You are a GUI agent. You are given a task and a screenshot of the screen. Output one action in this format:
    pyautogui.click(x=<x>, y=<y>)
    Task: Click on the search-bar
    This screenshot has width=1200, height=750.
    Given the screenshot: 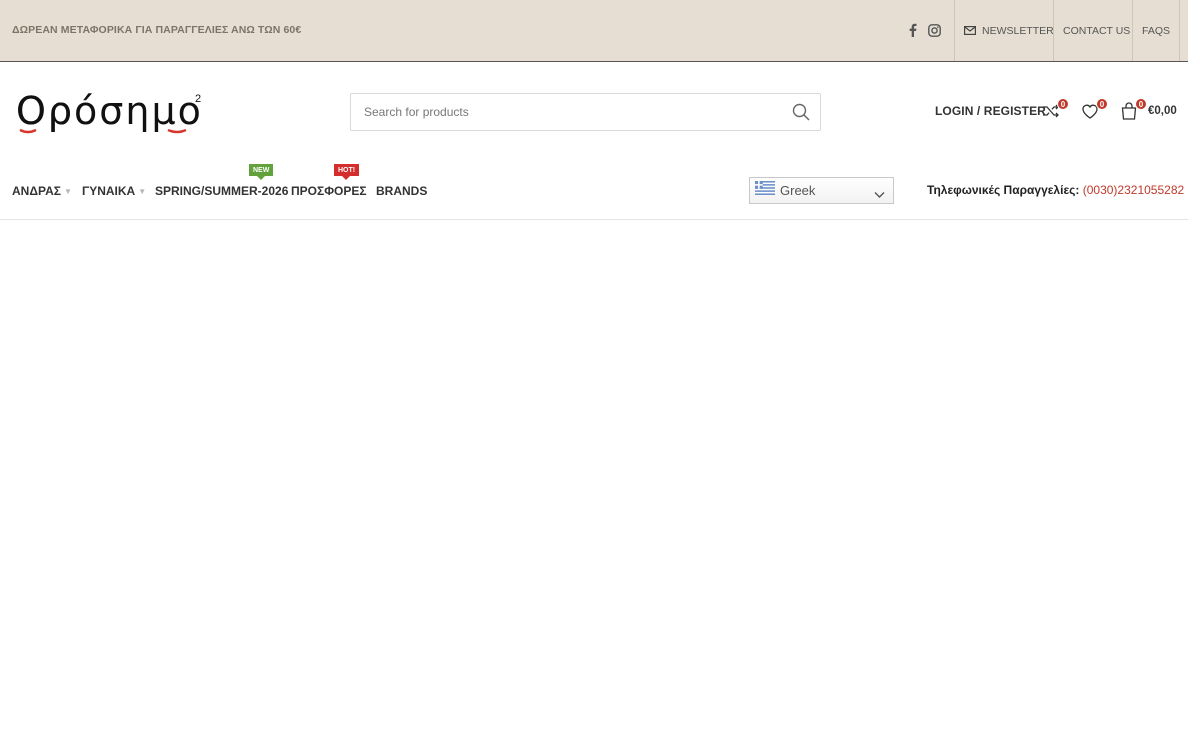 What is the action you would take?
    pyautogui.click(x=585, y=112)
    